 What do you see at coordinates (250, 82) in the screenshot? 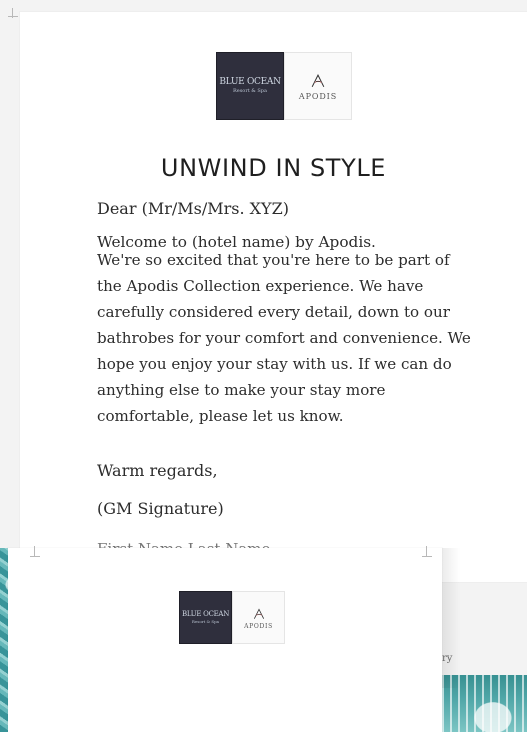
I see `blue-ocean-label: BLUE OCEAN` at bounding box center [250, 82].